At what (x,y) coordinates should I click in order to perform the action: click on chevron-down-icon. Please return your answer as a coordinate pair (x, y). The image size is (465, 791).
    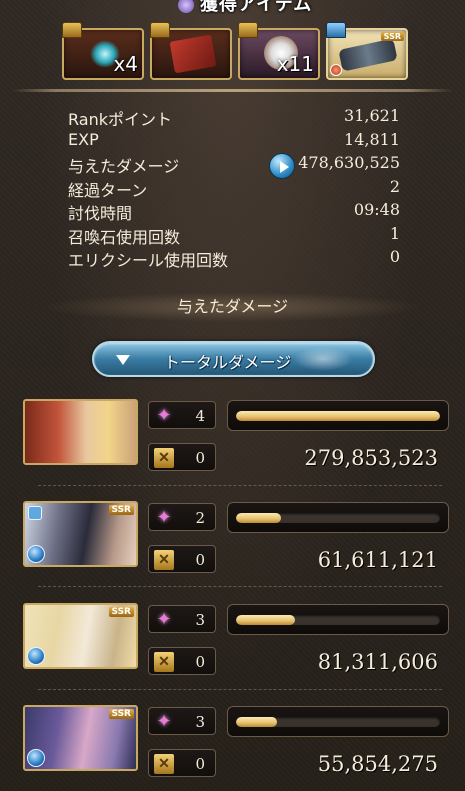
    Looking at the image, I should click on (123, 360).